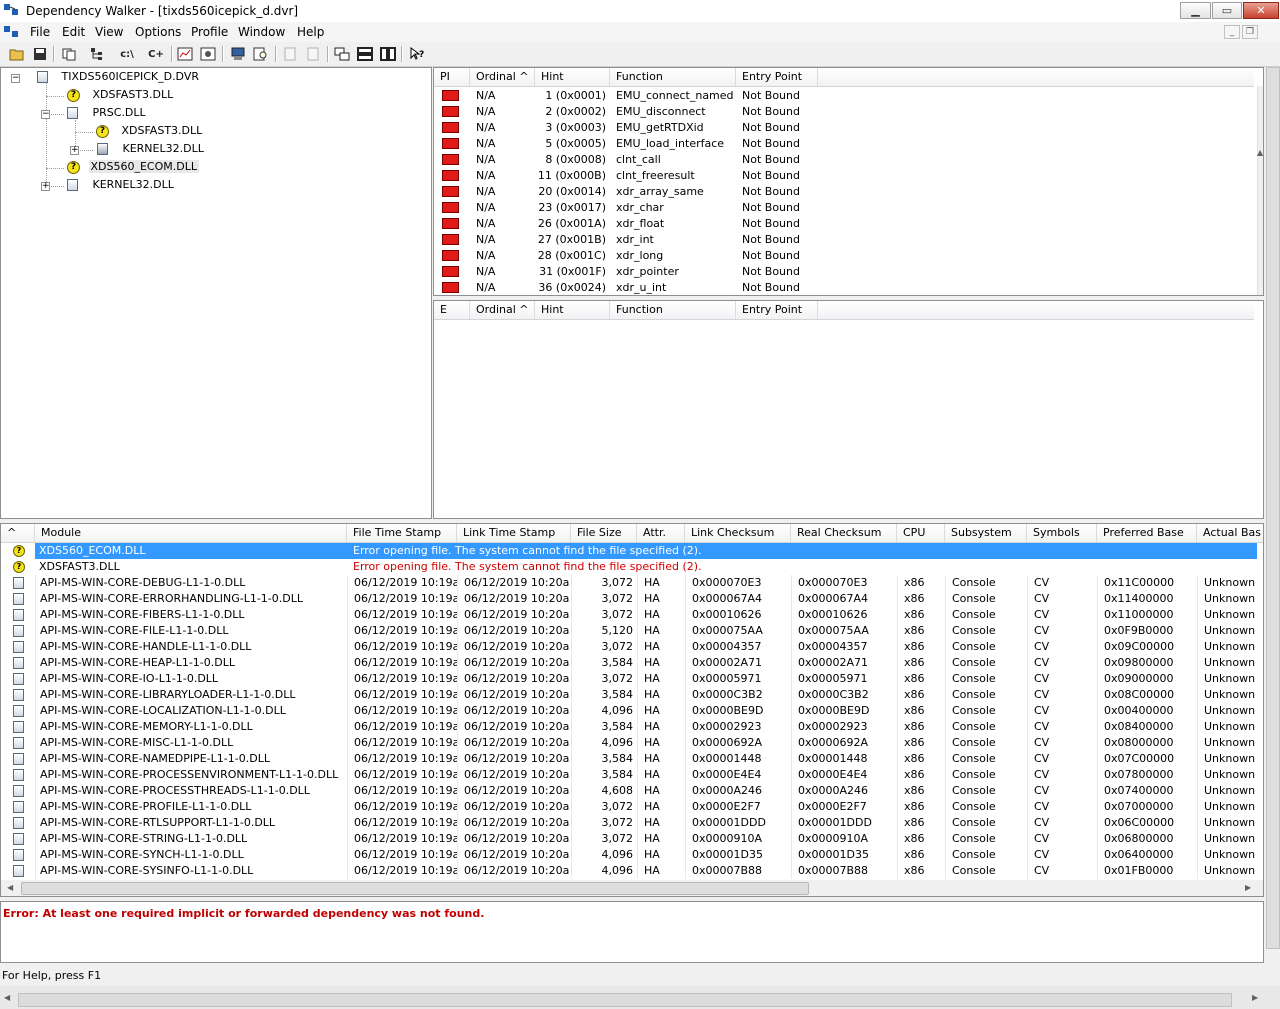 The height and width of the screenshot is (1009, 1280). I want to click on menu-edit: Edit, so click(73, 32).